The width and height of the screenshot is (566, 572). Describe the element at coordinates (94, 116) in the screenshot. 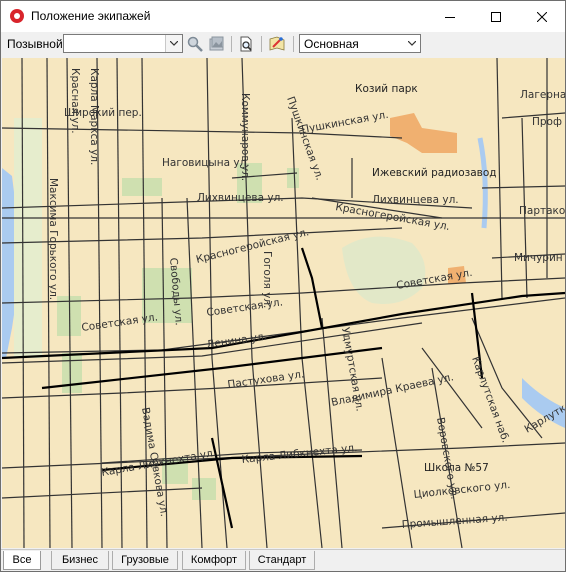

I see `map-label-karla-marksa: Карла Маркса ул.` at that location.